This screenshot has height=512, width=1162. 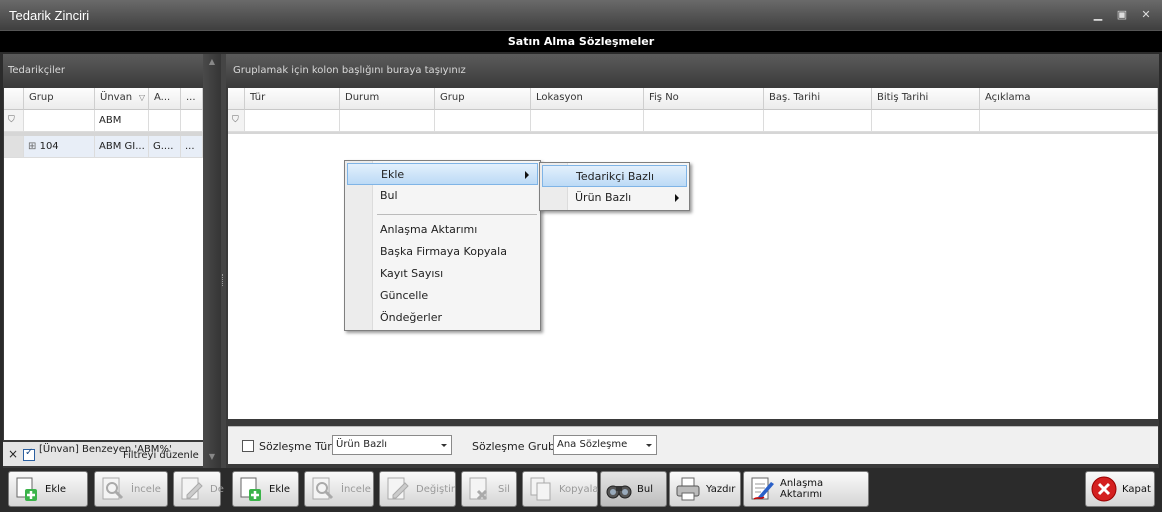 I want to click on add-submenu: Tedarikçi Bazlı Ürün Bazlı, so click(x=614, y=186).